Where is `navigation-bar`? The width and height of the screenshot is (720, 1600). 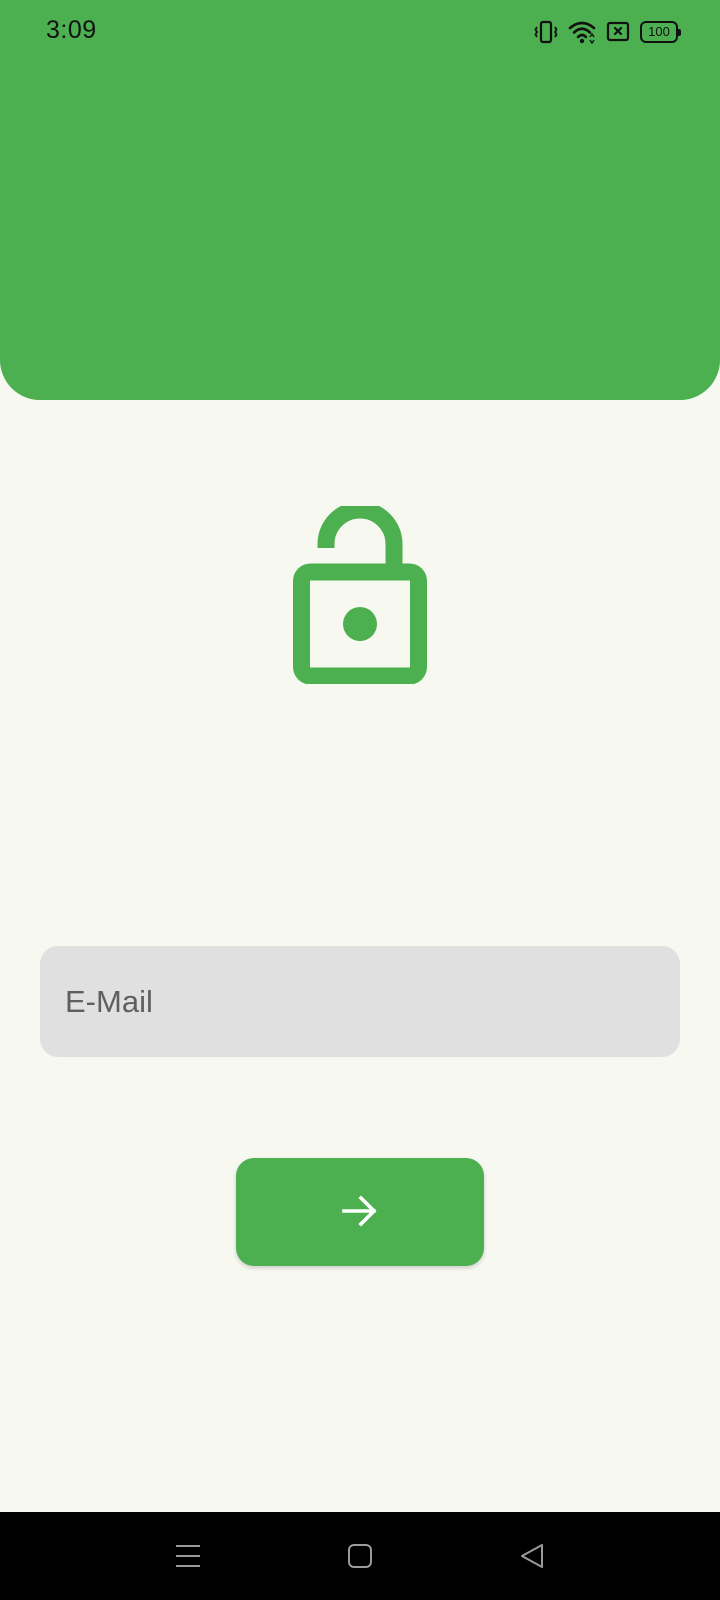 navigation-bar is located at coordinates (360, 1556).